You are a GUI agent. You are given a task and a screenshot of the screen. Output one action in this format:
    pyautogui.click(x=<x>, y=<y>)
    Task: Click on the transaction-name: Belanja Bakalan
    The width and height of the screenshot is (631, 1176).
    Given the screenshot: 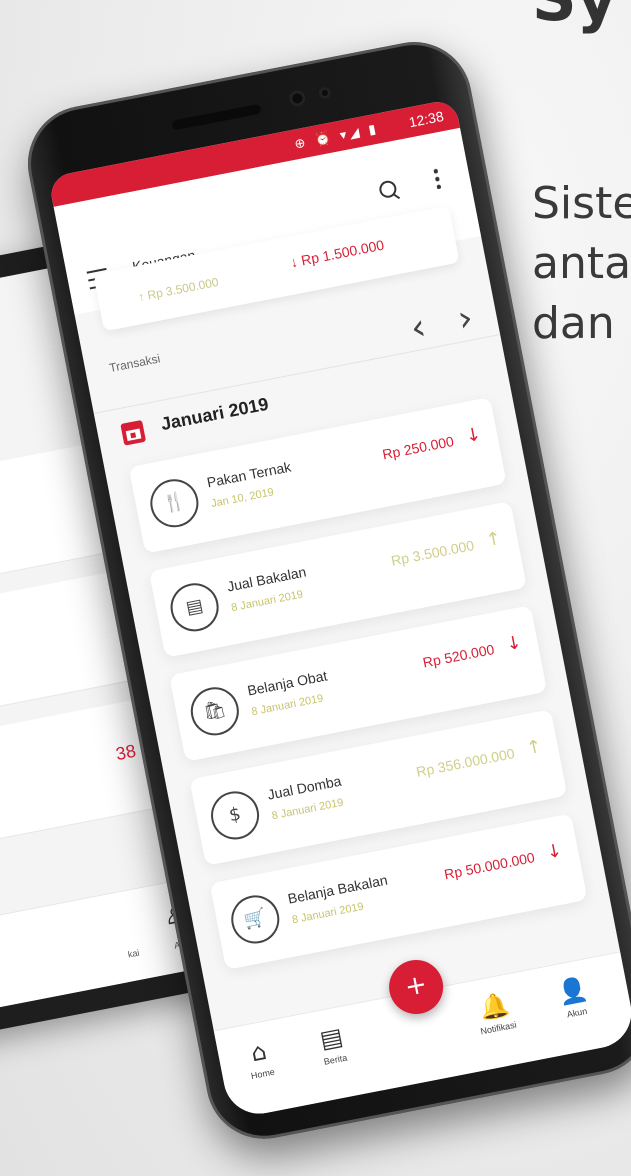 What is the action you would take?
    pyautogui.click(x=337, y=889)
    